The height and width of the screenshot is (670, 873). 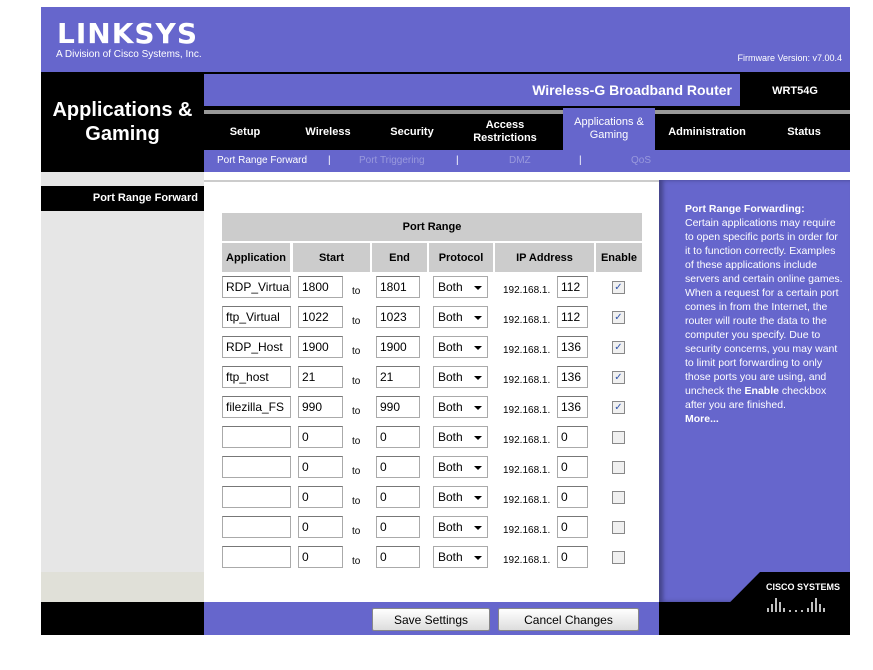 I want to click on footer-left, so click(x=122, y=618).